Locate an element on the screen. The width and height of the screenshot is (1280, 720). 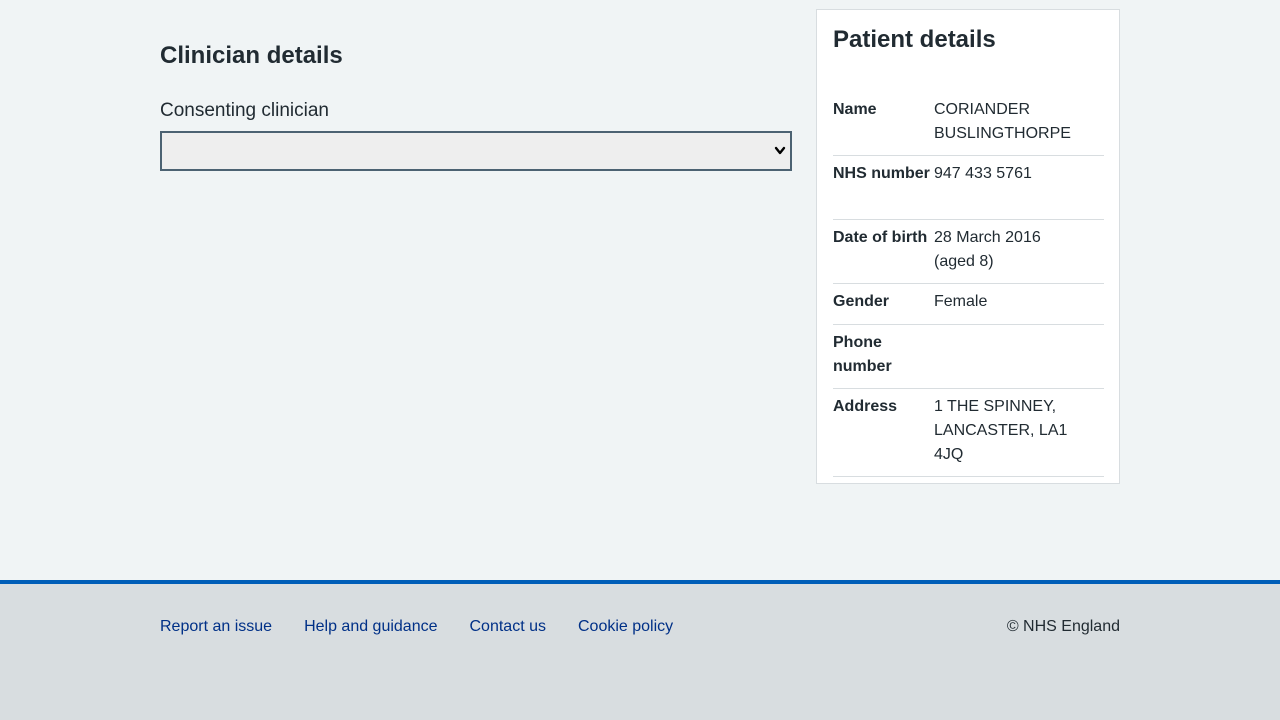
summary-row-phone-number: Phone number is located at coordinates (968, 357).